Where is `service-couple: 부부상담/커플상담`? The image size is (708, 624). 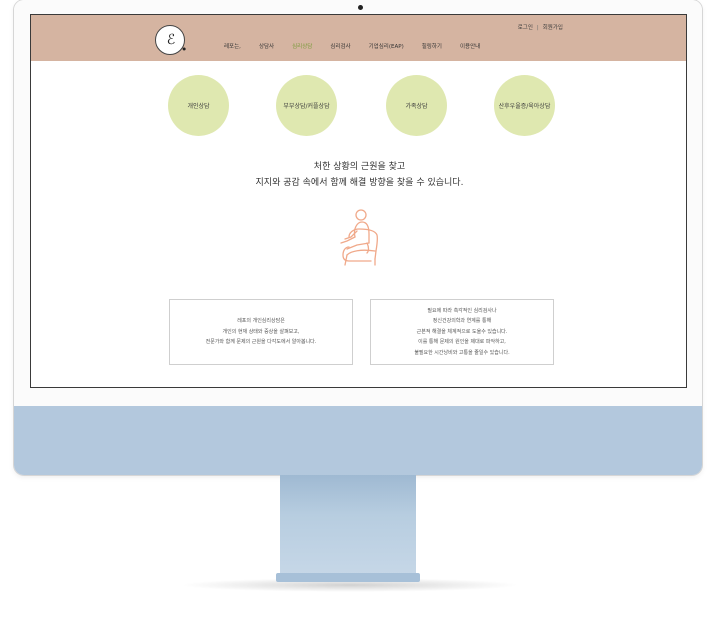
service-couple: 부부상담/커플상담 is located at coordinates (306, 105).